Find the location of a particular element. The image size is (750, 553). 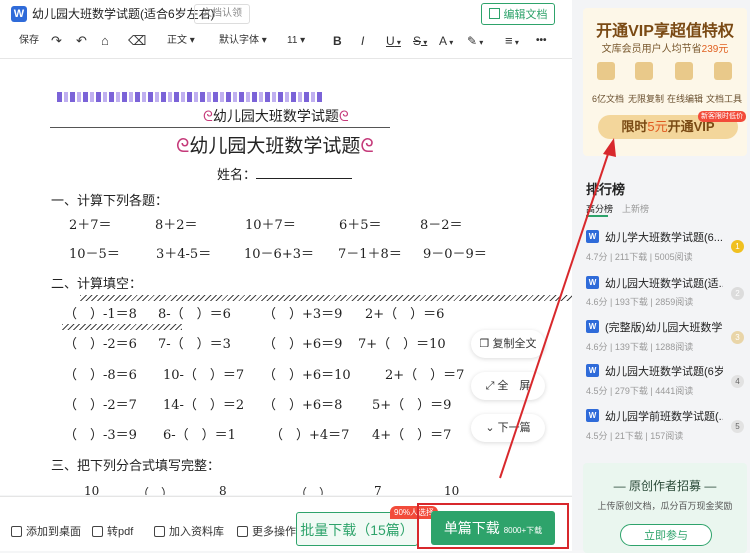

equation-cell: 10－5＝ is located at coordinates (94, 254).